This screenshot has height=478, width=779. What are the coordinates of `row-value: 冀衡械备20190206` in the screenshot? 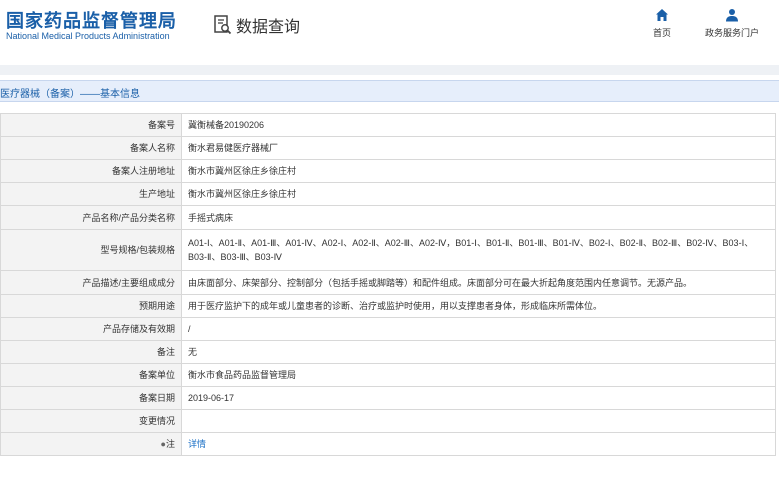 It's located at (478, 125).